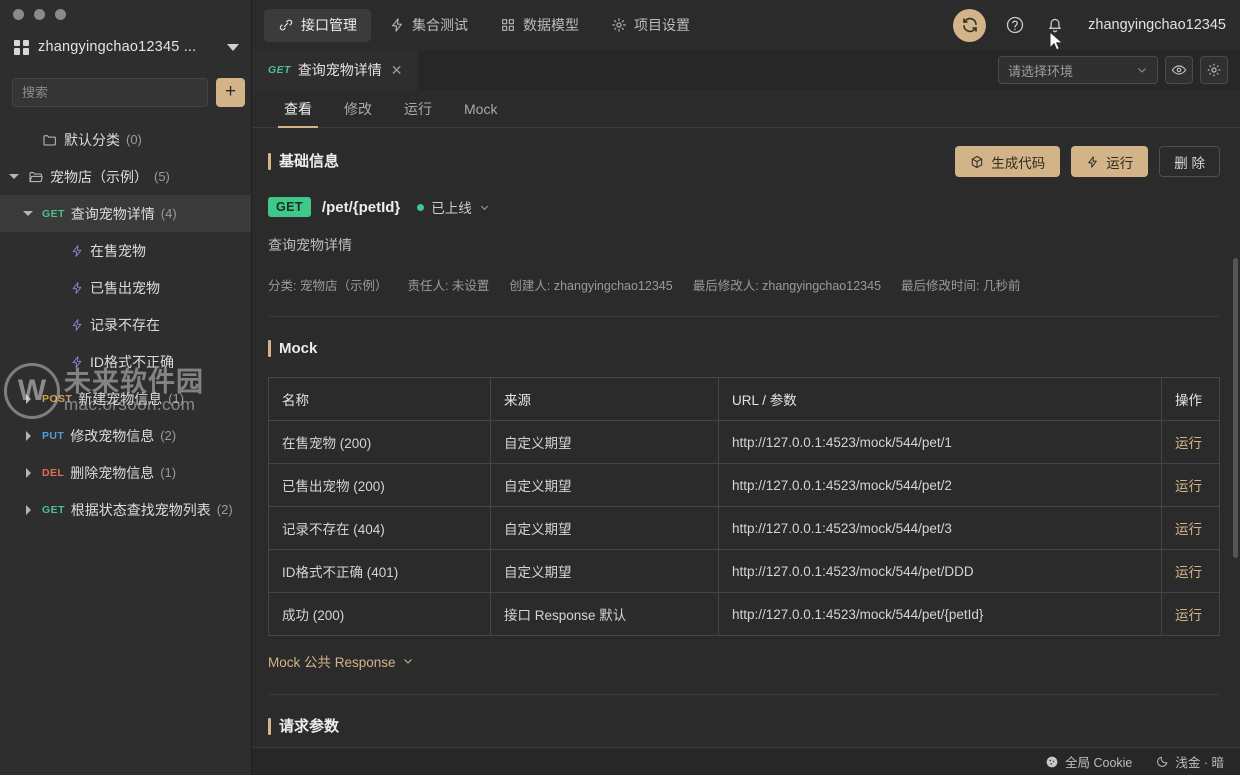 The image size is (1240, 775). I want to click on mock-row-name: 记录不存在 (404), so click(379, 528).